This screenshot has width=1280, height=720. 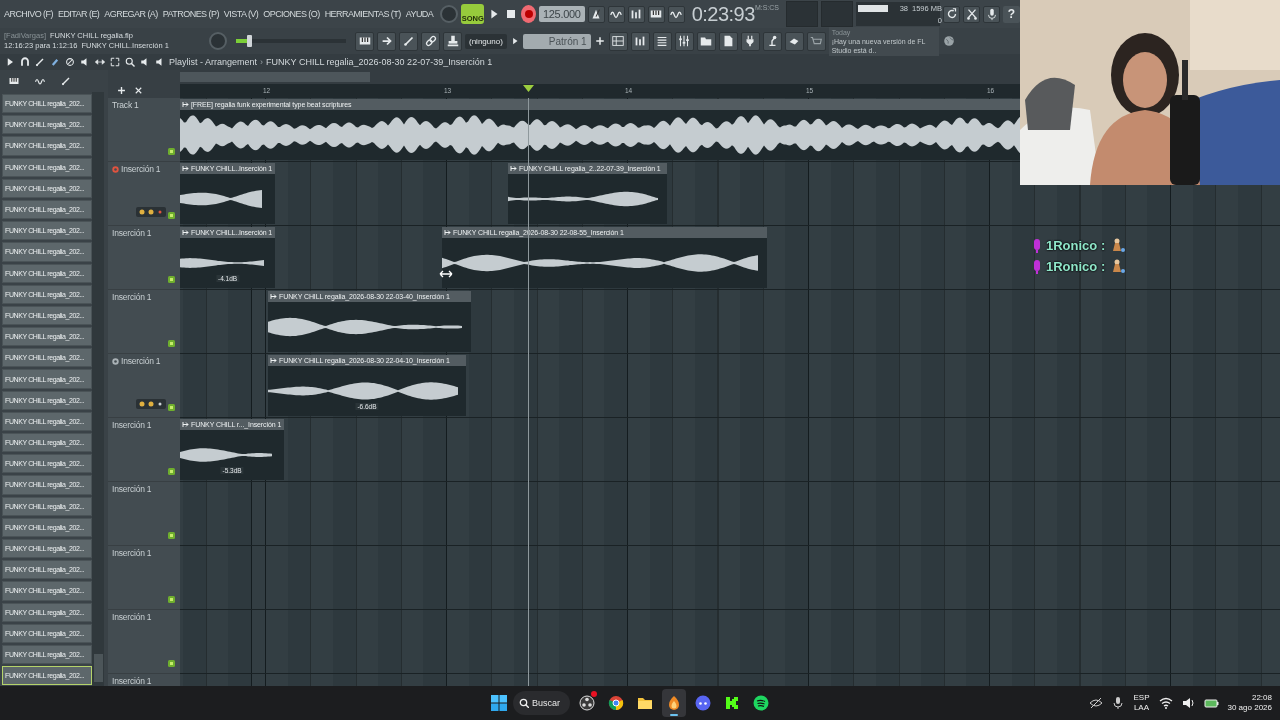 What do you see at coordinates (28, 14) in the screenshot?
I see `menu-item: ARCHIVO (F)` at bounding box center [28, 14].